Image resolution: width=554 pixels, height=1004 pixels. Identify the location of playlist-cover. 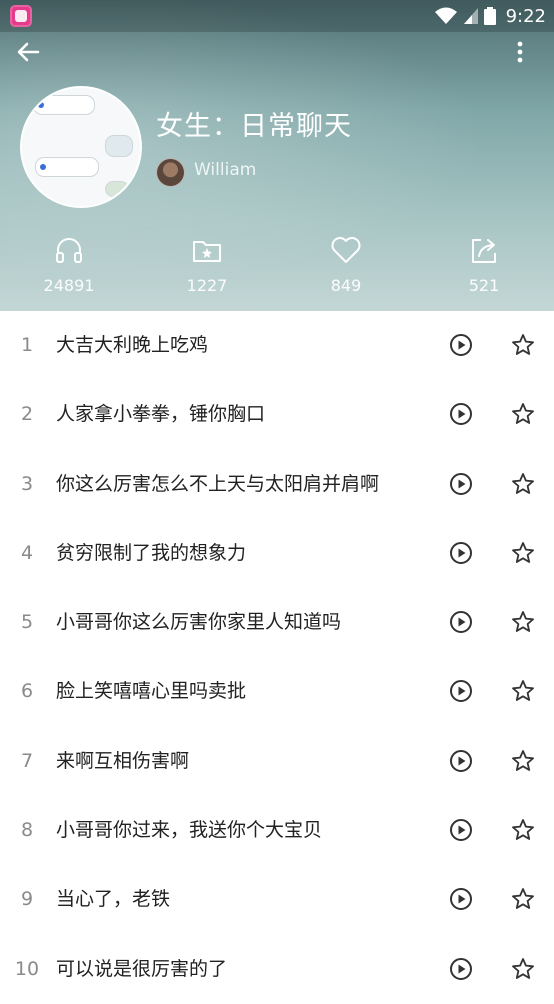
(81, 147).